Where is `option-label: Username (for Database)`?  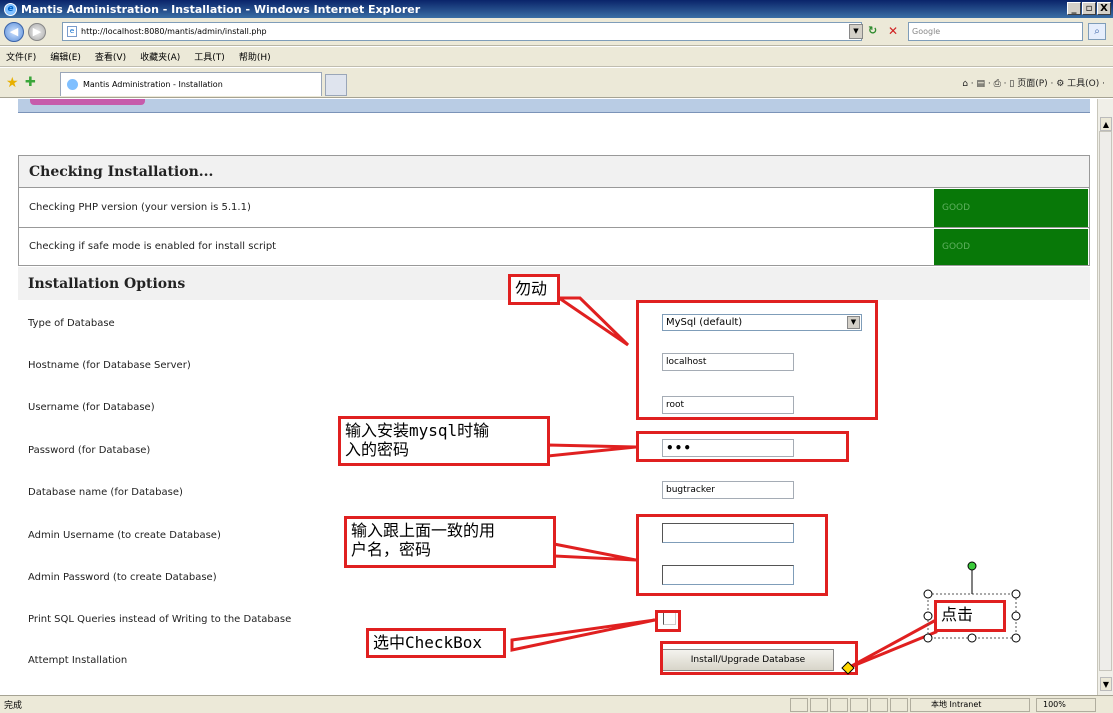 option-label: Username (for Database) is located at coordinates (91, 407).